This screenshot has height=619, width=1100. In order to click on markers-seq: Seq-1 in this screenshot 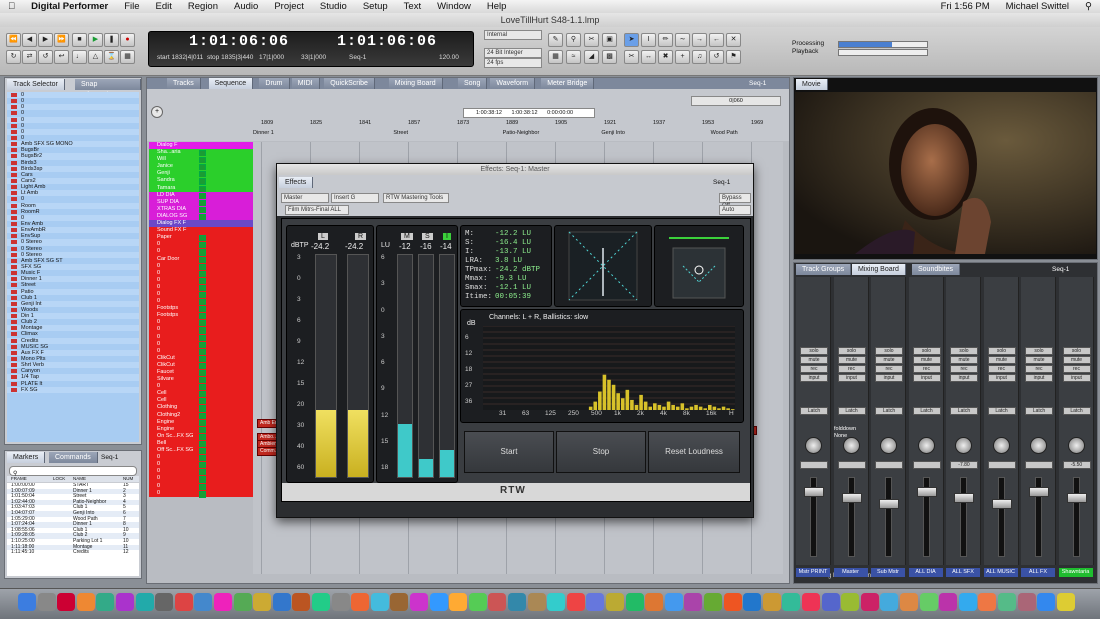, I will do `click(109, 457)`.